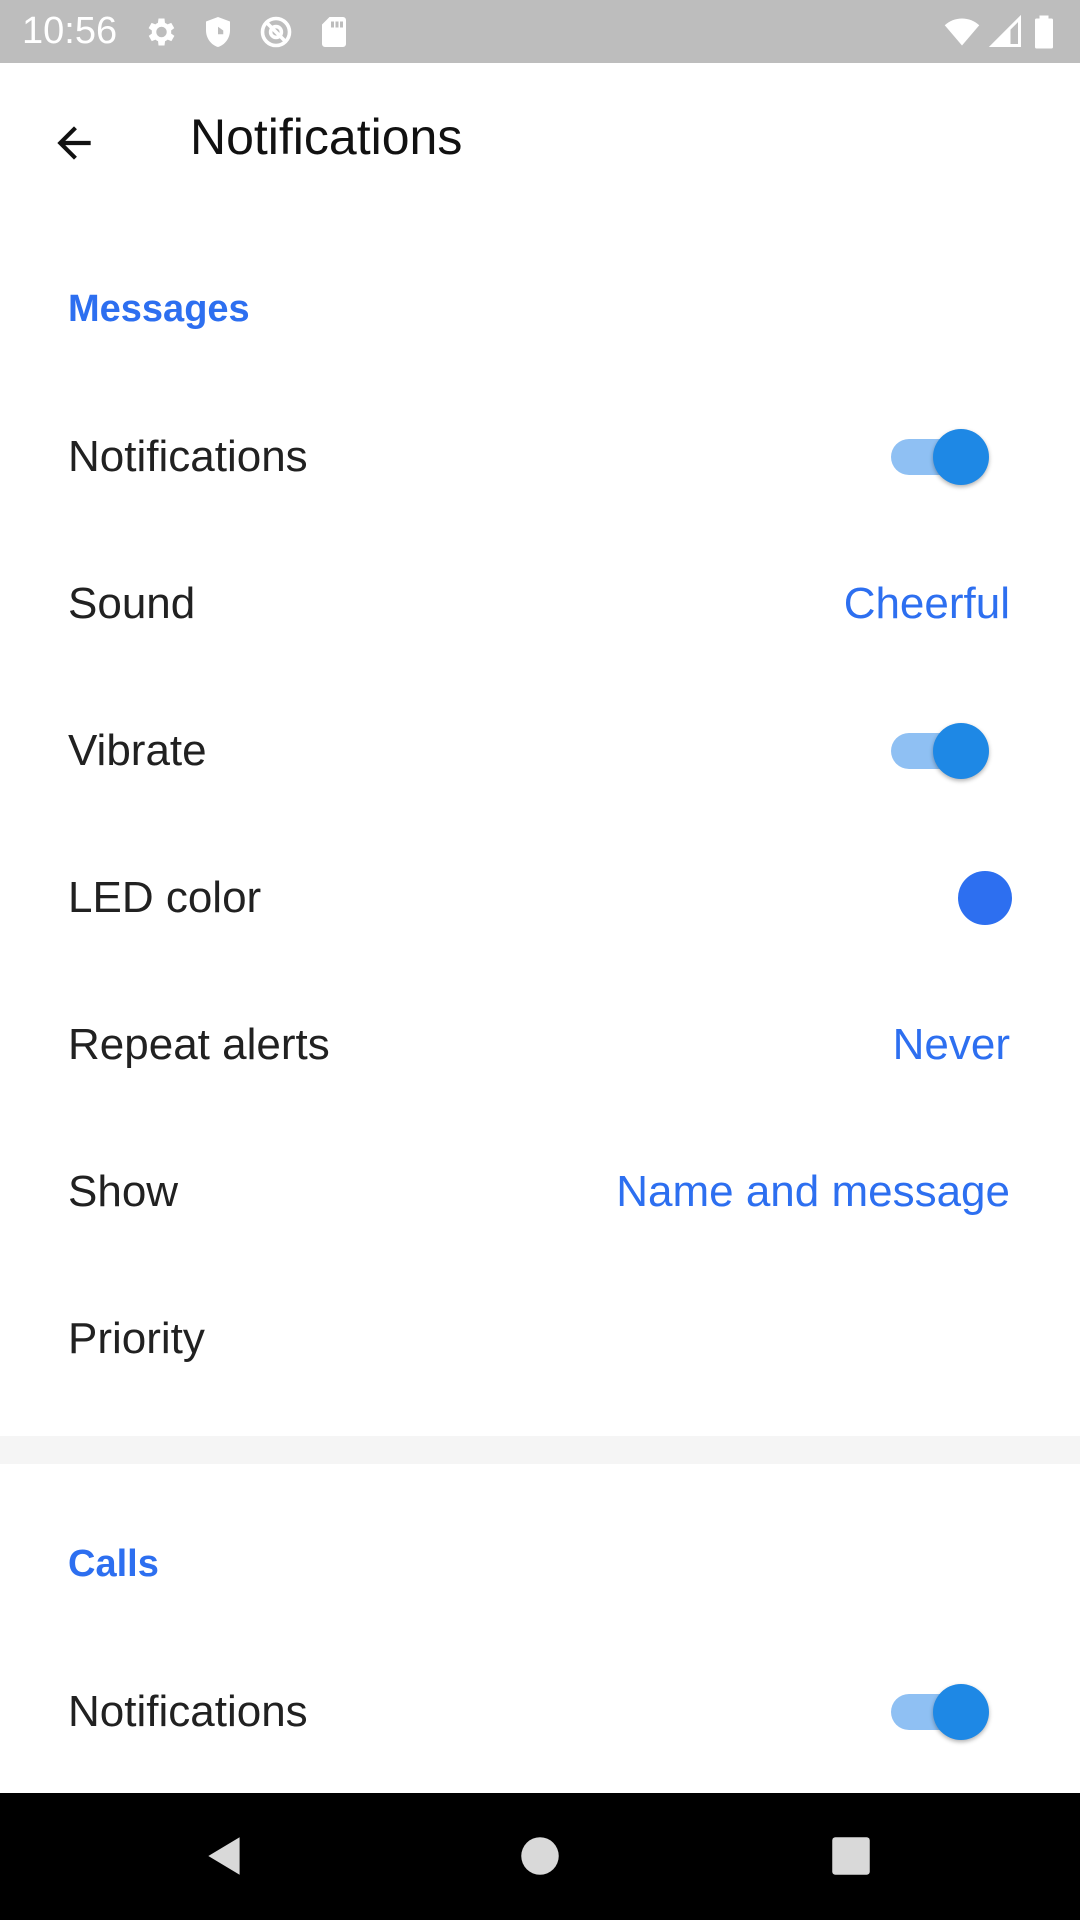  What do you see at coordinates (540, 897) in the screenshot?
I see `messages-led-color-row: LED color` at bounding box center [540, 897].